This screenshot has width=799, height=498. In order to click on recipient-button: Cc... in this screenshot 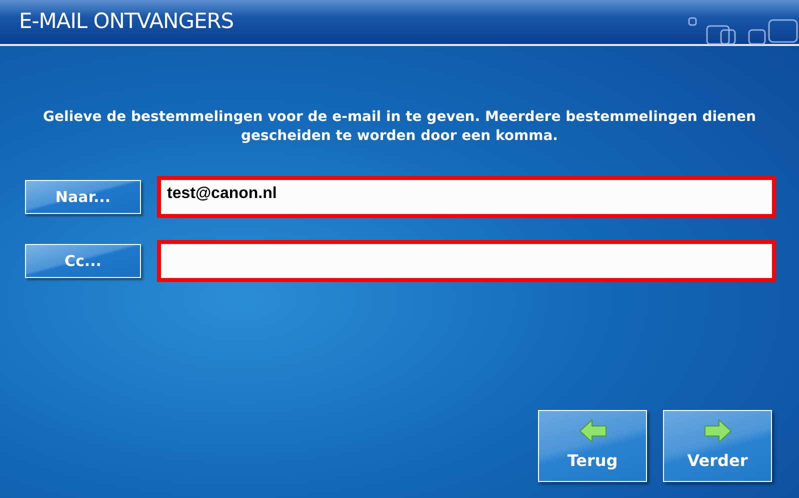, I will do `click(83, 261)`.